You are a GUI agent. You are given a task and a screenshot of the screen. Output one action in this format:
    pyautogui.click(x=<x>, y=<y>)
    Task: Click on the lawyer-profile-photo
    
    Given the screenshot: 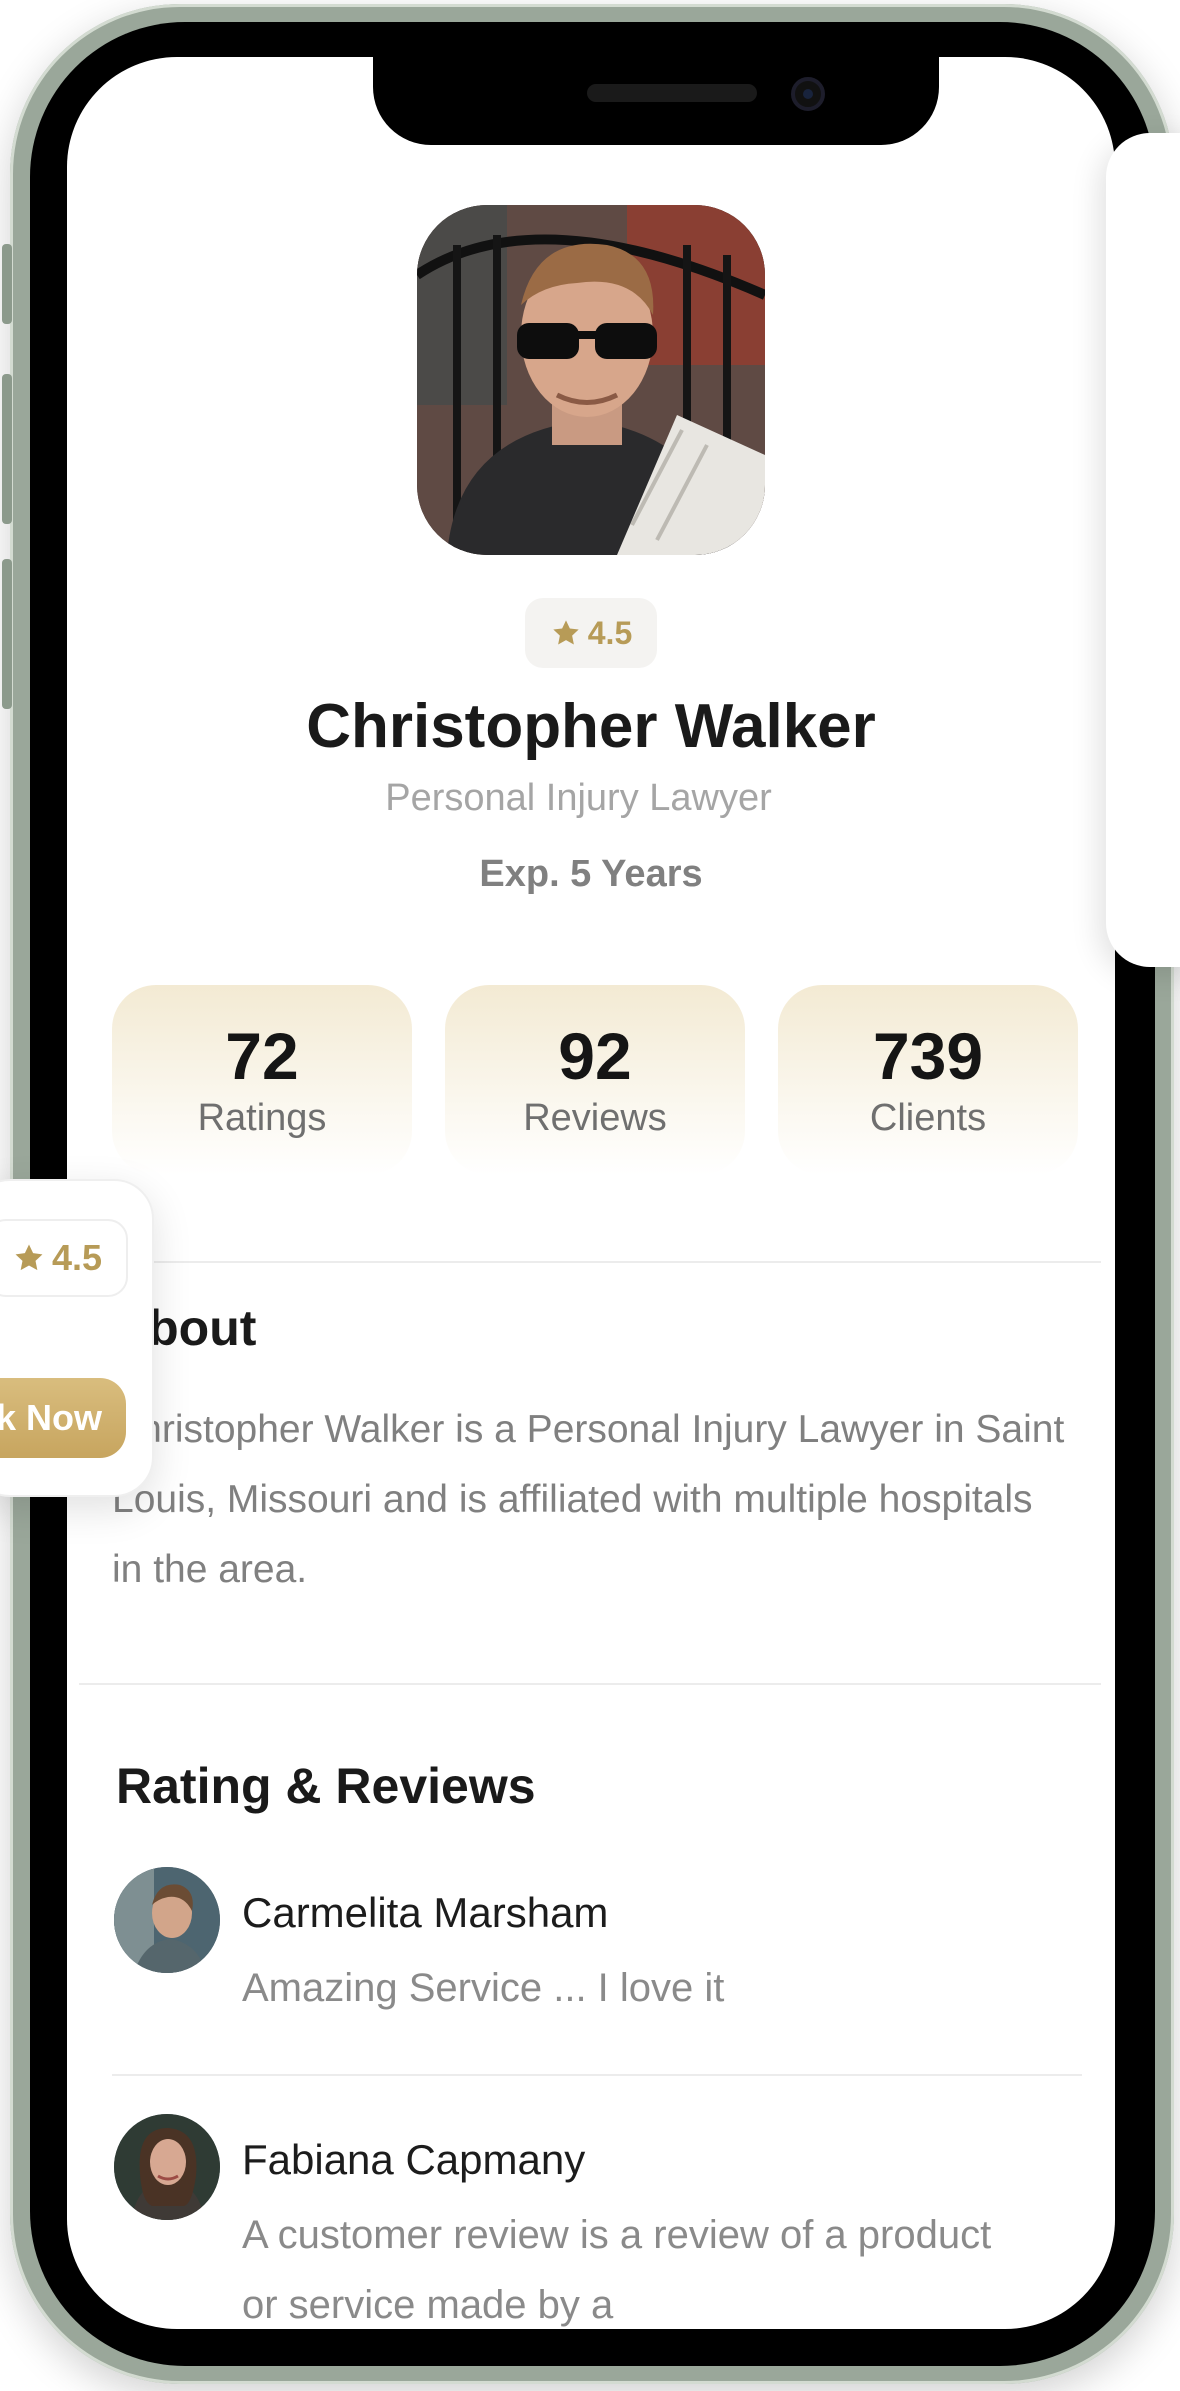 What is the action you would take?
    pyautogui.click(x=591, y=380)
    